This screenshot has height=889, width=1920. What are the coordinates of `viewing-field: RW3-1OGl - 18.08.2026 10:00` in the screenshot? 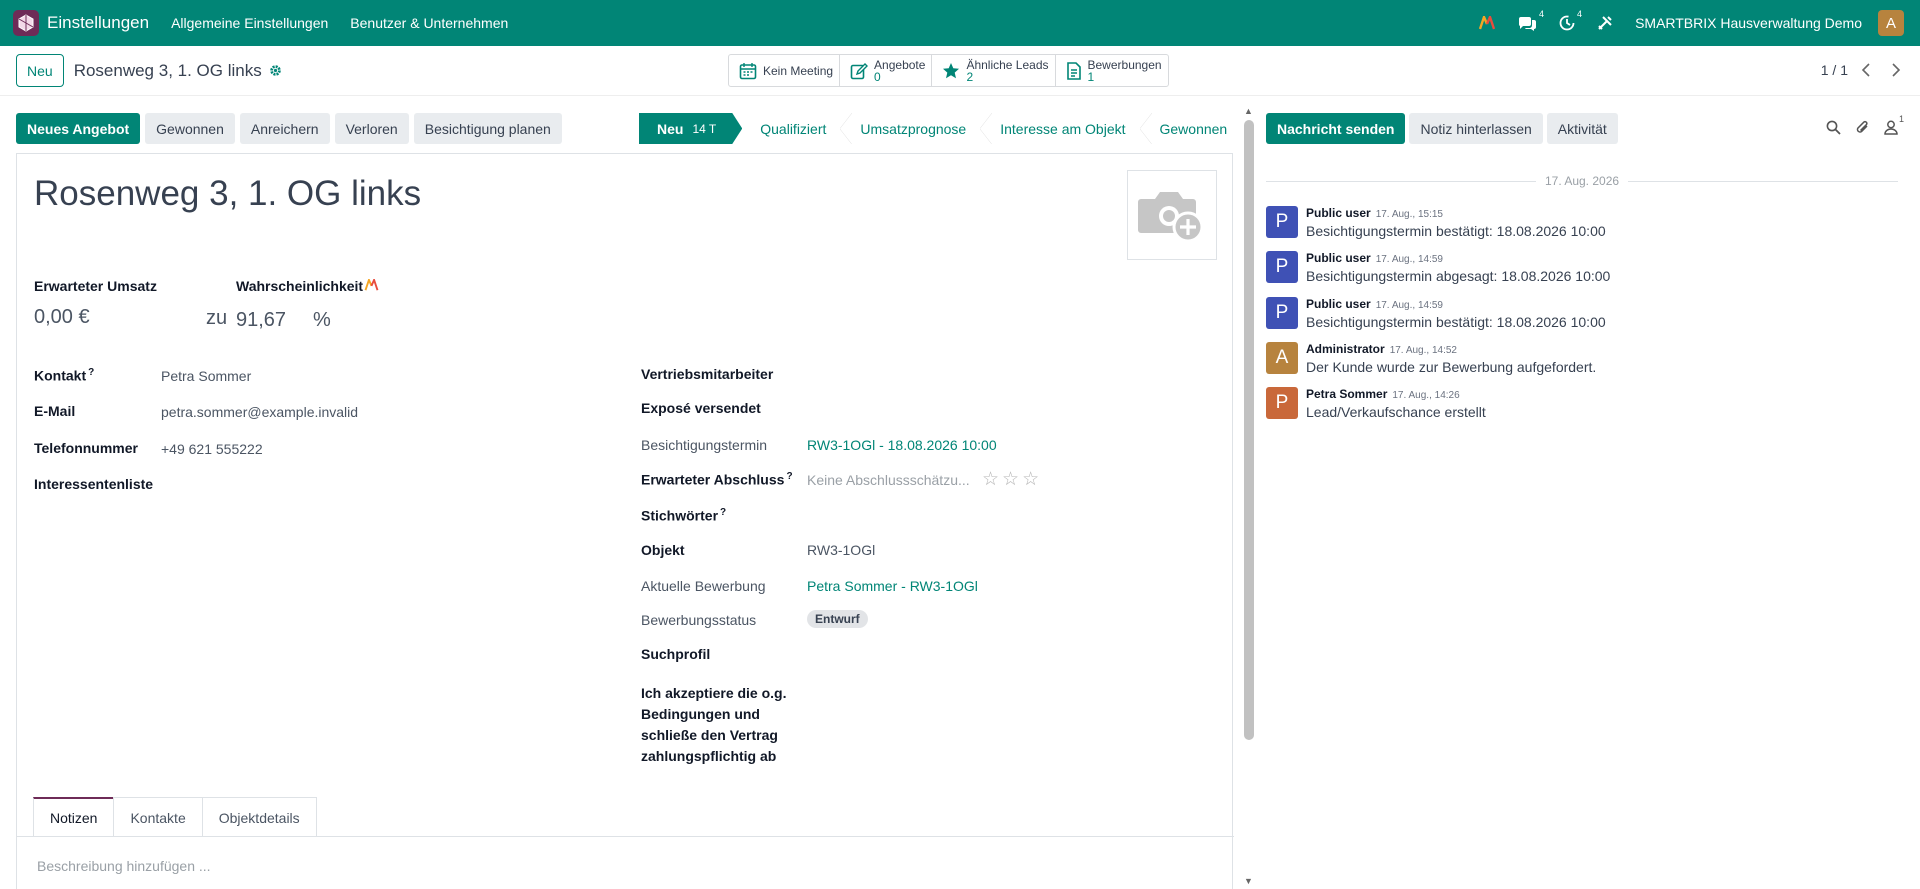 It's located at (902, 445).